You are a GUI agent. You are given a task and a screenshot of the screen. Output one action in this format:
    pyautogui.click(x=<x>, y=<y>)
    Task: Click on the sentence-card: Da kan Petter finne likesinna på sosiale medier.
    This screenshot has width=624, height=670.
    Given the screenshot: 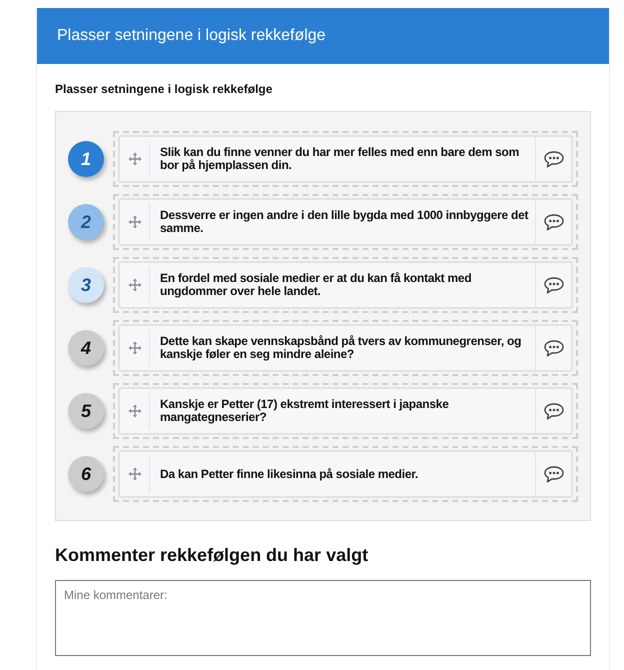 What is the action you would take?
    pyautogui.click(x=345, y=474)
    